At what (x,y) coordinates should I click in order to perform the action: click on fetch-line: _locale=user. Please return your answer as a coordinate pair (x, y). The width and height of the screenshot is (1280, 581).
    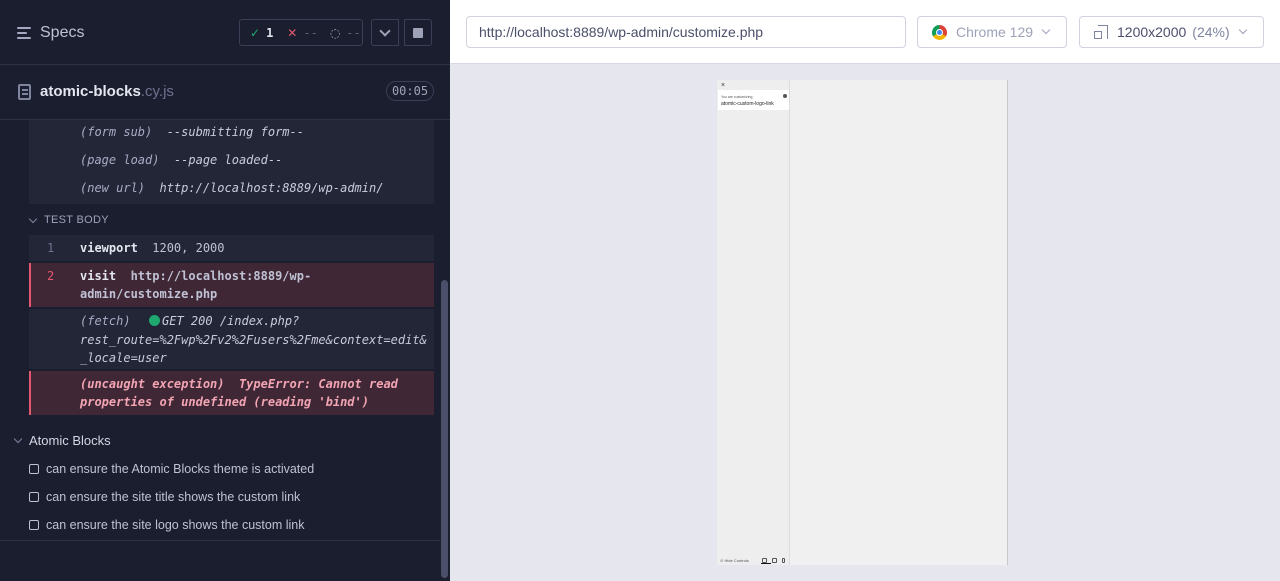
    Looking at the image, I should click on (123, 358).